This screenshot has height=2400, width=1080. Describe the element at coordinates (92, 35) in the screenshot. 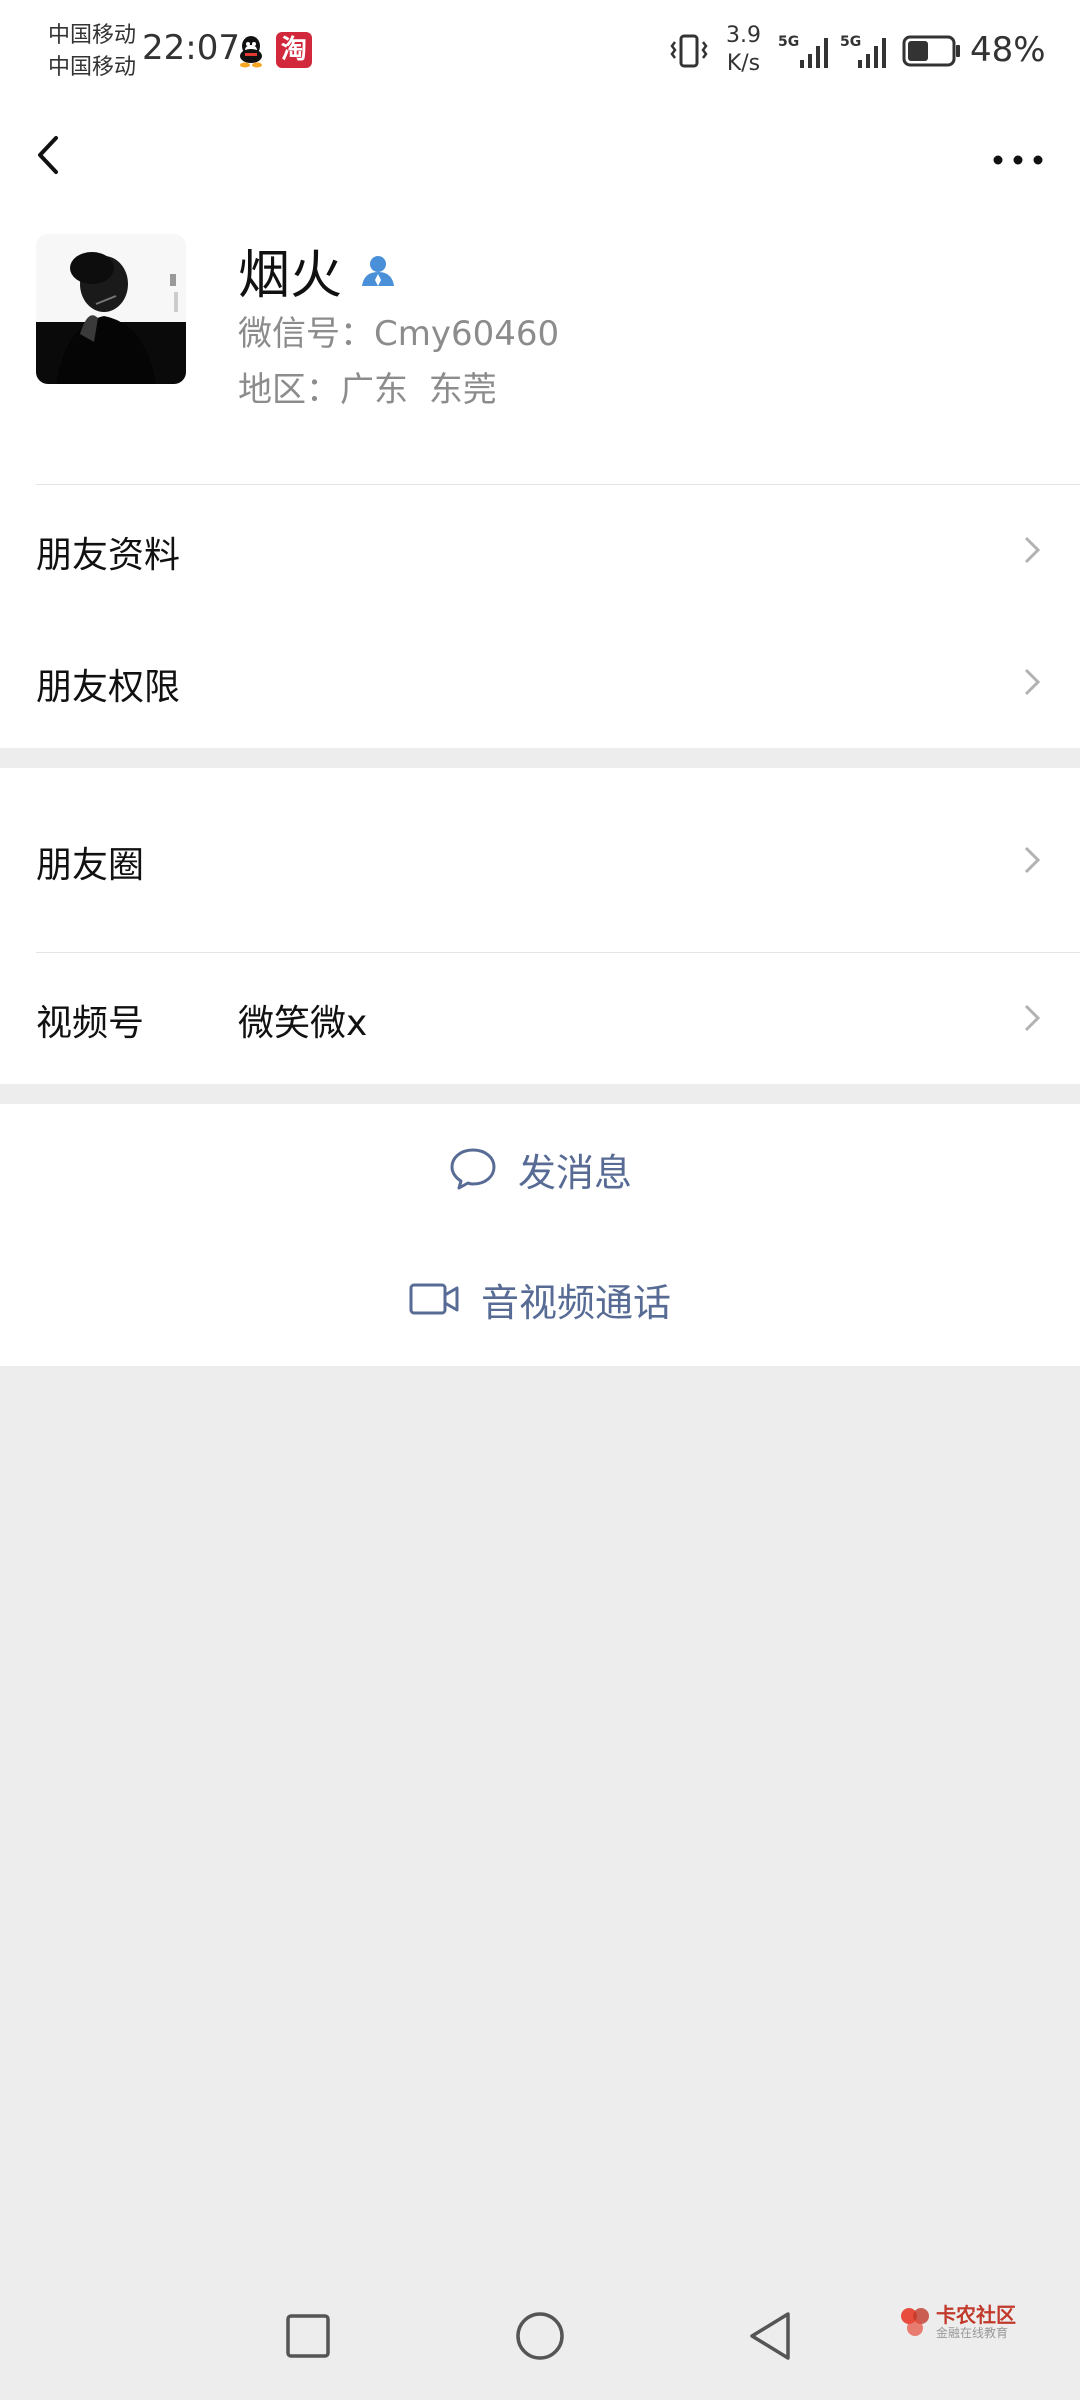

I see `carrier-1: 中国移动` at that location.